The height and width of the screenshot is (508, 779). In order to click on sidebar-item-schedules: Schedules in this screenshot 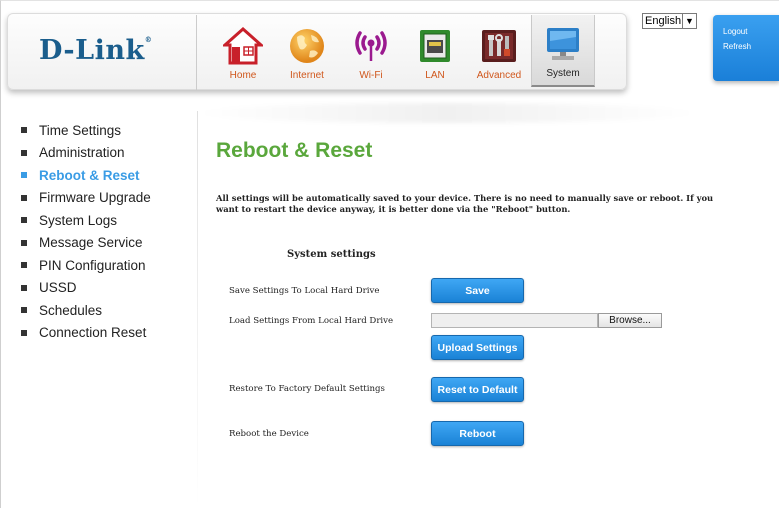, I will do `click(86, 310)`.